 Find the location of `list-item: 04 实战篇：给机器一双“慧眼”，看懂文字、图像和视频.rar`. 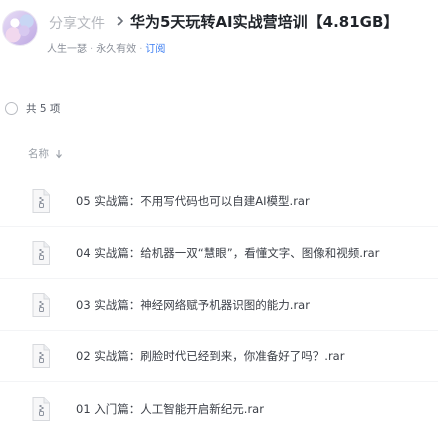

list-item: 04 实战篇：给机器一双“慧眼”，看懂文字、图像和视频.rar is located at coordinates (219, 253).